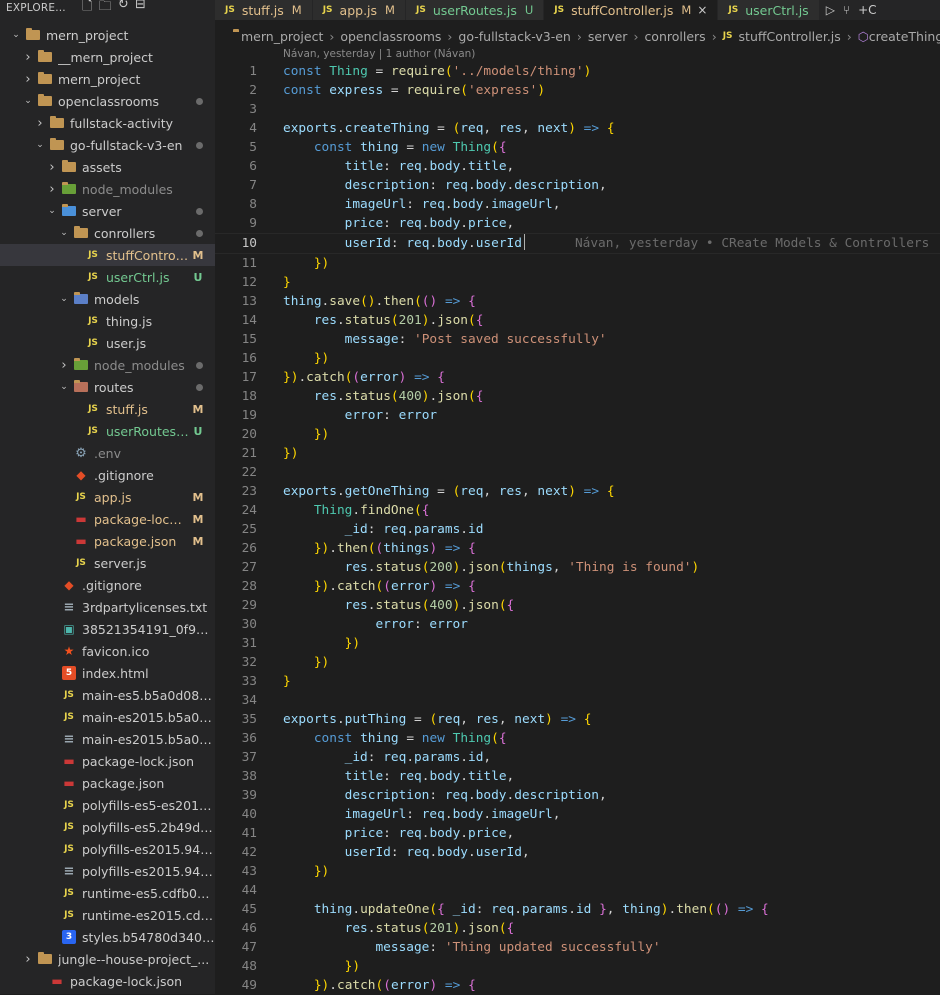 Image resolution: width=940 pixels, height=995 pixels. I want to click on source-control-icon: ⑂, so click(846, 10).